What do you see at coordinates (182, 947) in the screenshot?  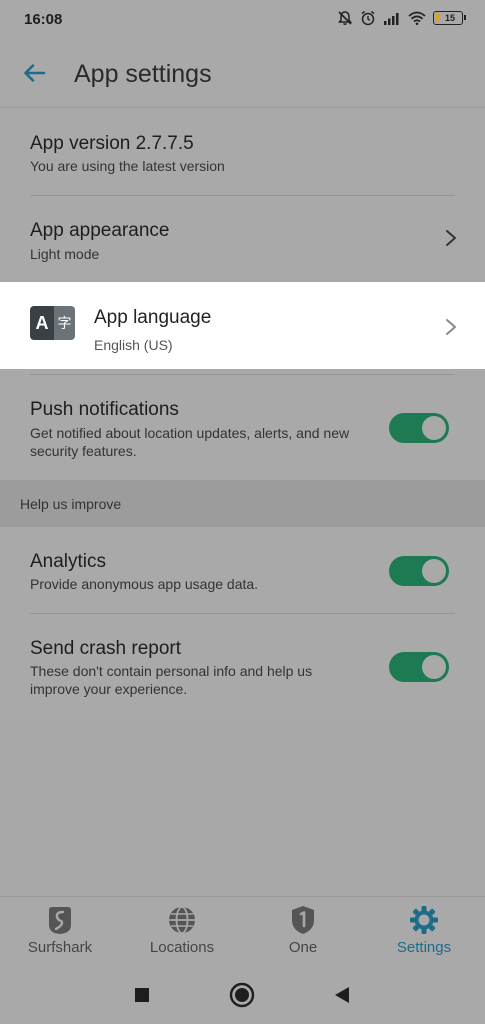 I see `nav-label-locations: Locations` at bounding box center [182, 947].